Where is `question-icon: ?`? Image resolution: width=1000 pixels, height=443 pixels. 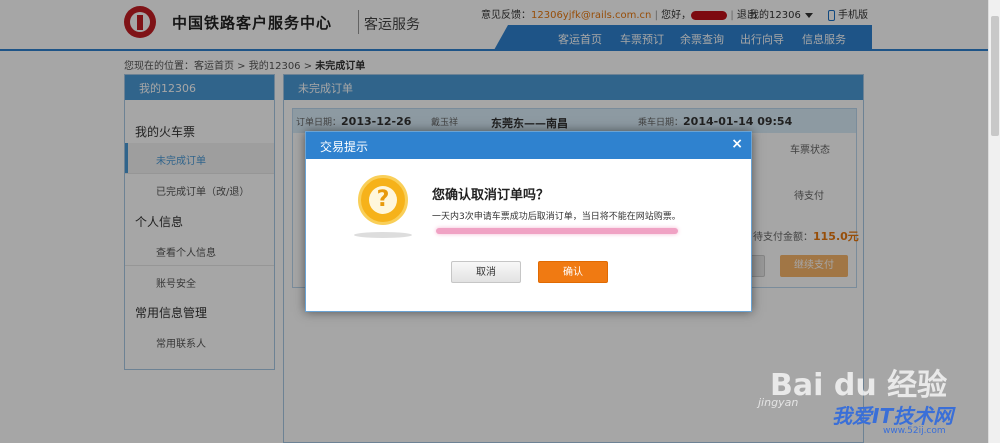
question-icon: ? is located at coordinates (383, 200).